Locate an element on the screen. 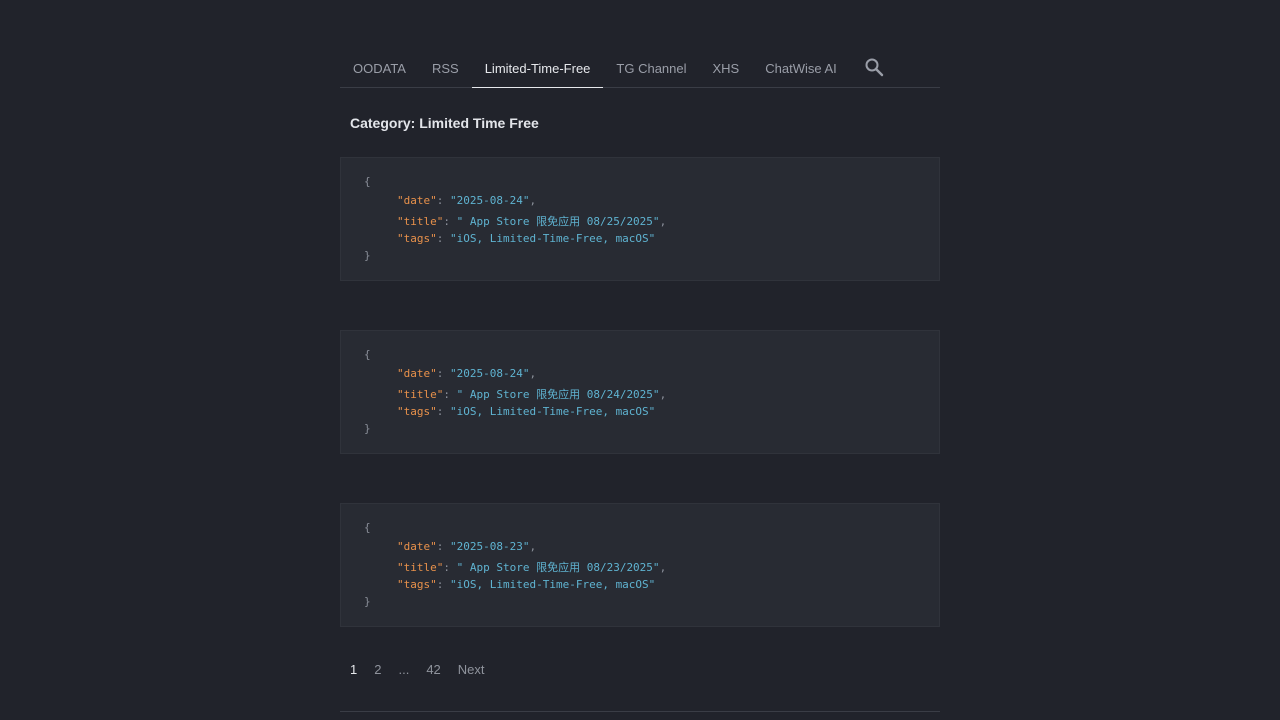 This screenshot has height=720, width=1280. page-1-link: 1 is located at coordinates (353, 669).